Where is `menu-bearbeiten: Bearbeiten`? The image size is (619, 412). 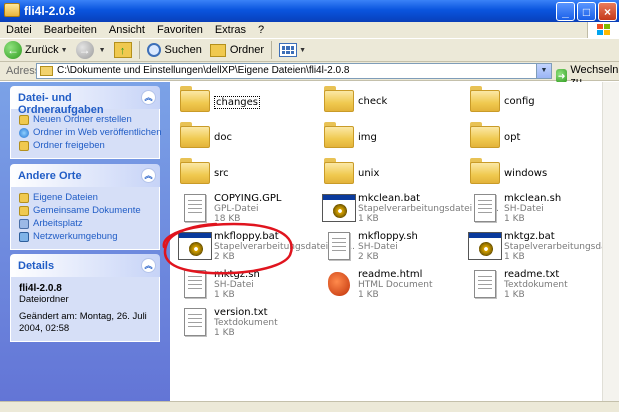
menu-bearbeiten: Bearbeiten is located at coordinates (70, 30).